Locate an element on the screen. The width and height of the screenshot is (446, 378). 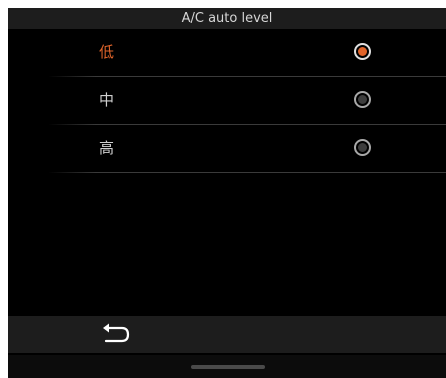
option-medium-radio is located at coordinates (362, 99).